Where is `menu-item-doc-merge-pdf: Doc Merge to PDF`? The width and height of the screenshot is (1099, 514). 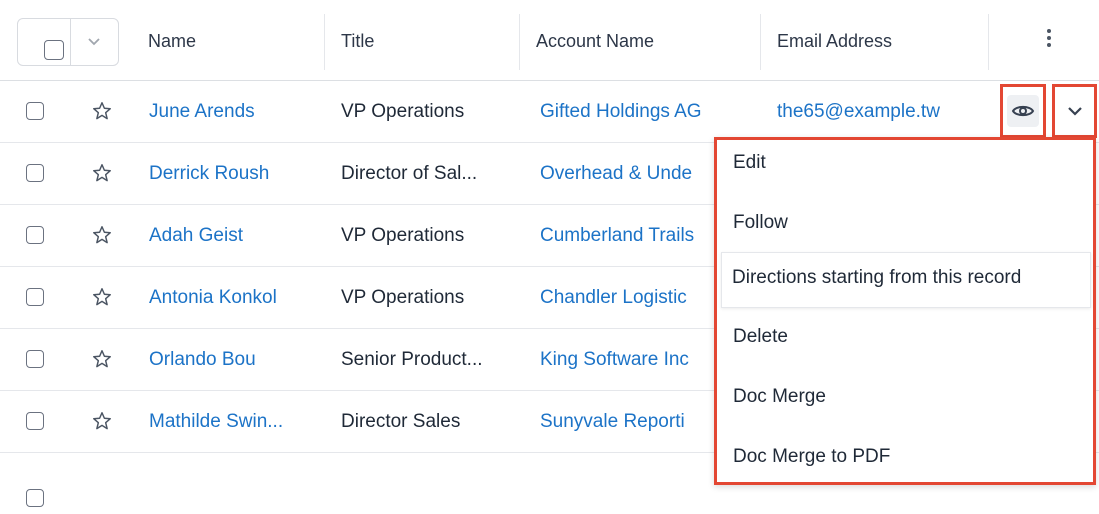 menu-item-doc-merge-pdf: Doc Merge to PDF is located at coordinates (905, 460).